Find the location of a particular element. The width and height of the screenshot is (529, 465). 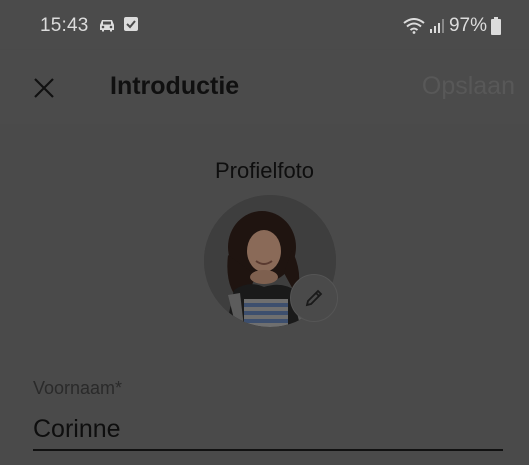

check-box-icon is located at coordinates (131, 24).